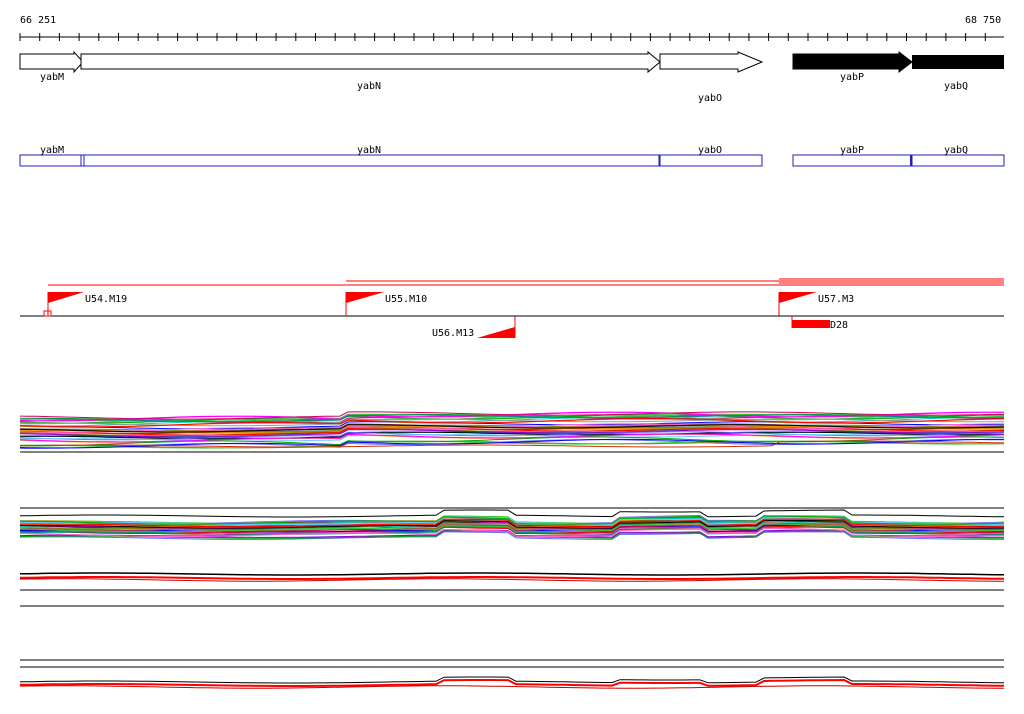 The width and height of the screenshot is (1024, 714). I want to click on annotation-box-yabN, so click(371, 160).